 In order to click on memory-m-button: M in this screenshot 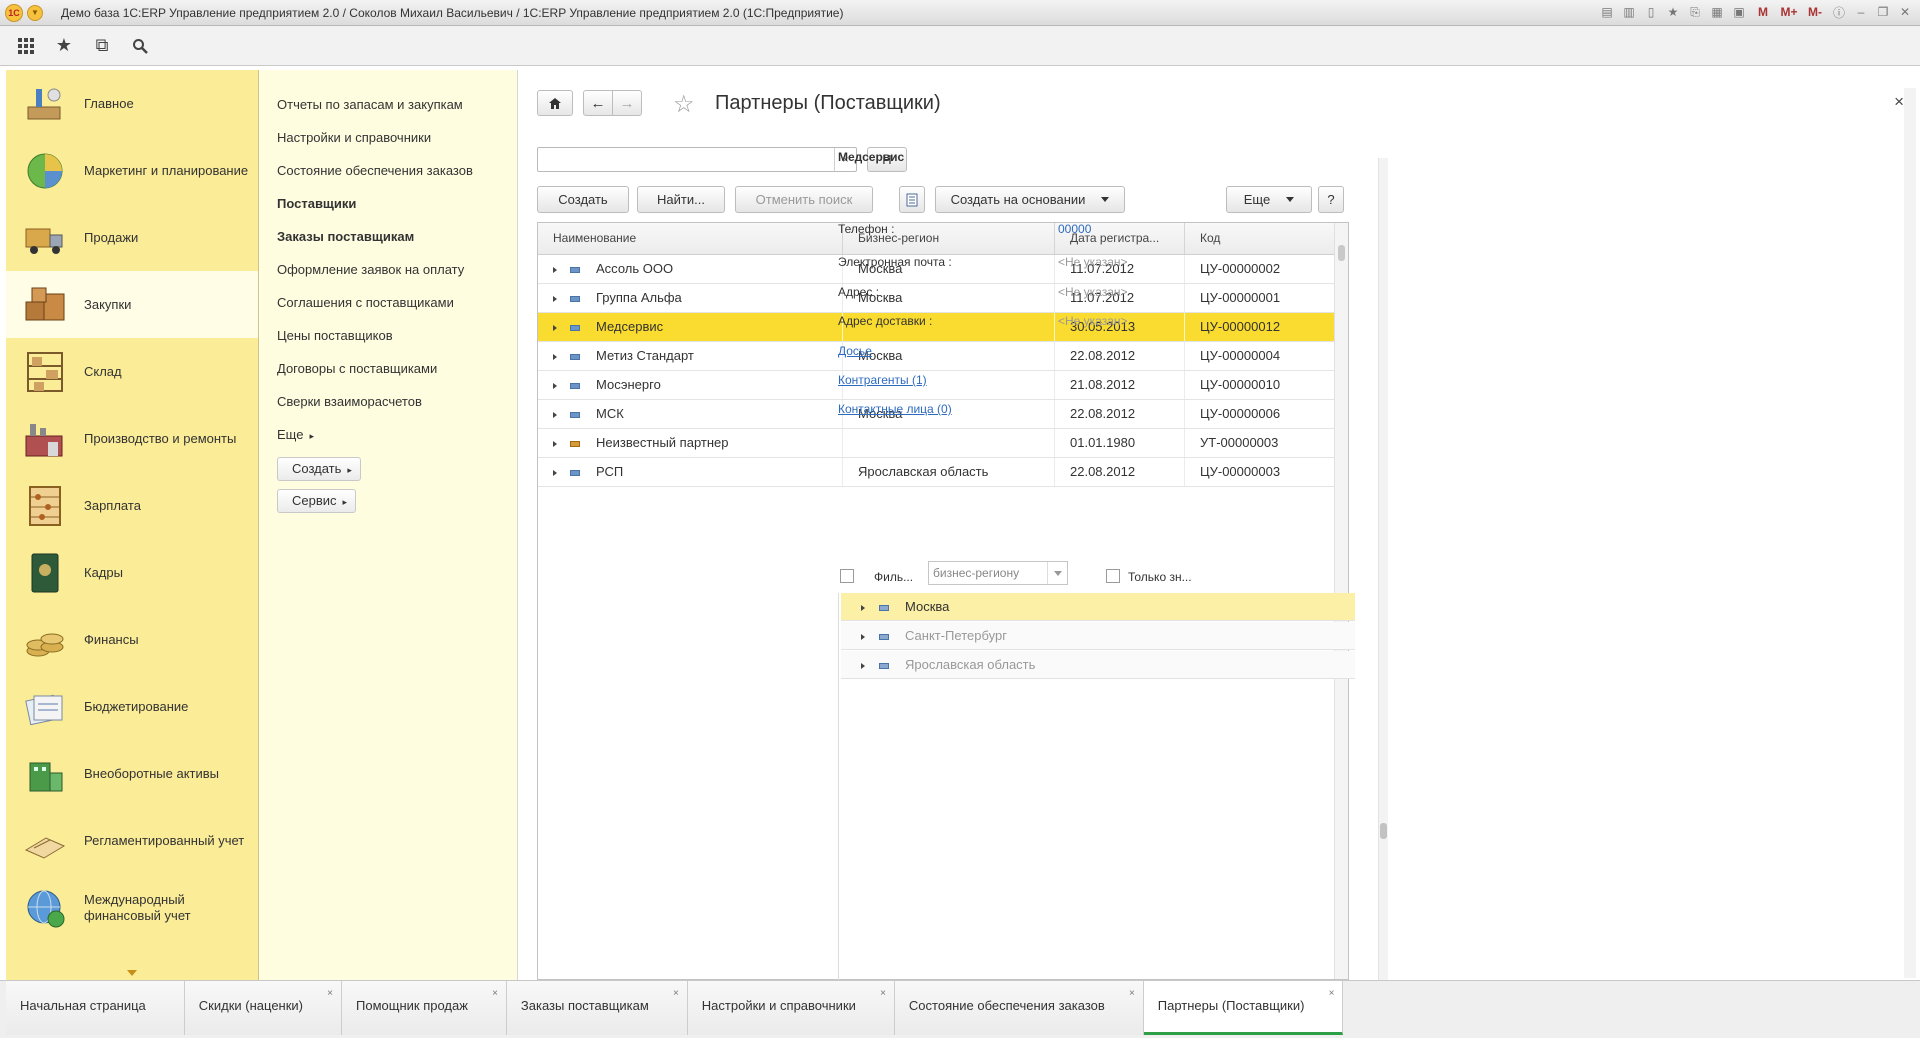, I will do `click(1763, 12)`.